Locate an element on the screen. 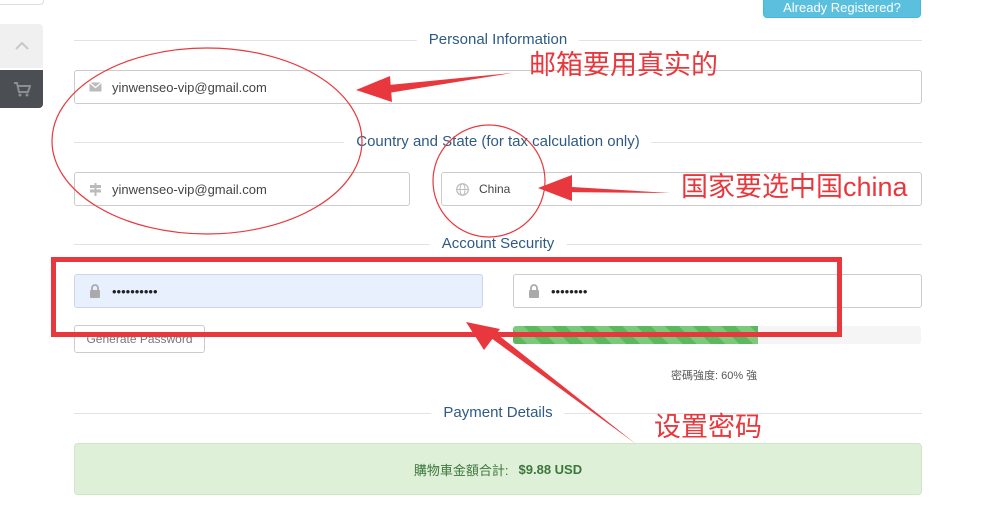 This screenshot has height=514, width=1005. cart-total-label: 購物車金額合計: is located at coordinates (461, 470).